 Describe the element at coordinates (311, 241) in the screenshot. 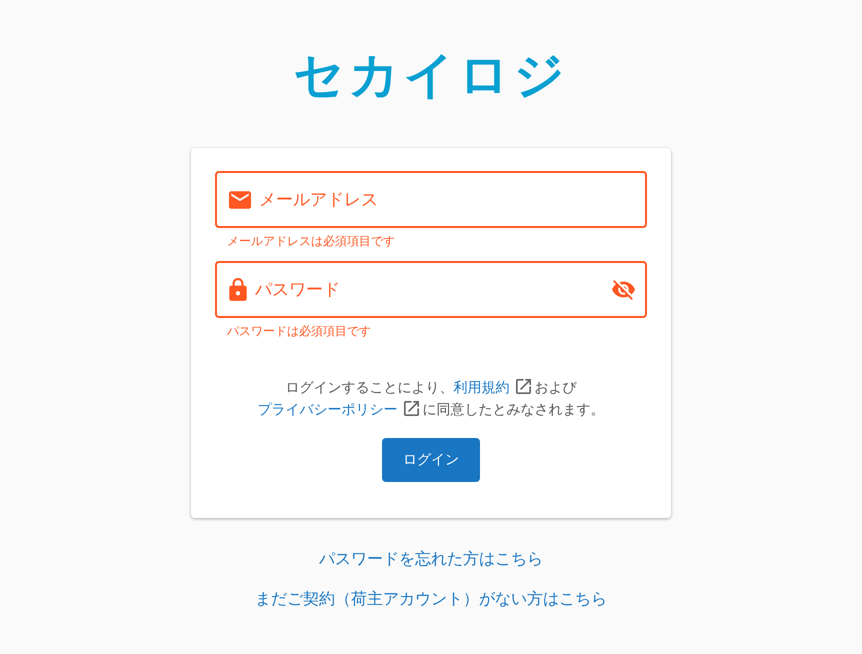

I see `error-message: メールアドレスは必須項目です` at that location.